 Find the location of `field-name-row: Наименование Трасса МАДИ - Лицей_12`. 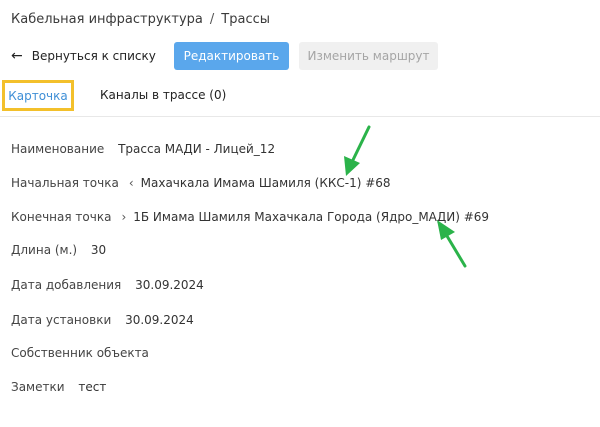

field-name-row: Наименование Трасса МАДИ - Лицей_12 is located at coordinates (143, 149).